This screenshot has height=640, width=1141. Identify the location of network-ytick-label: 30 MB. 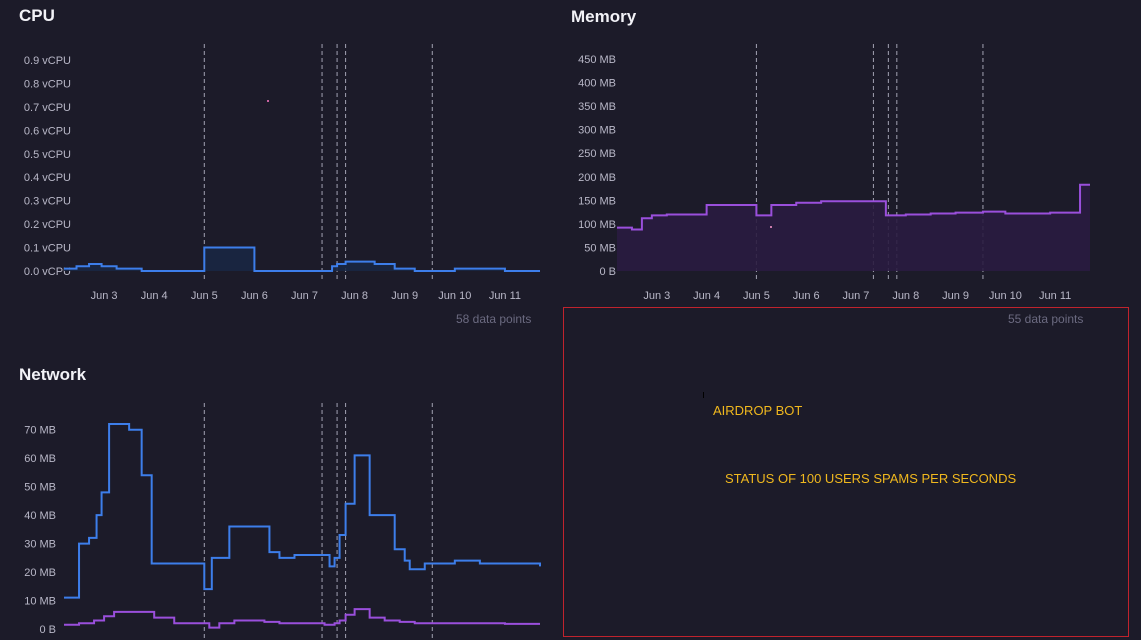
(40, 545).